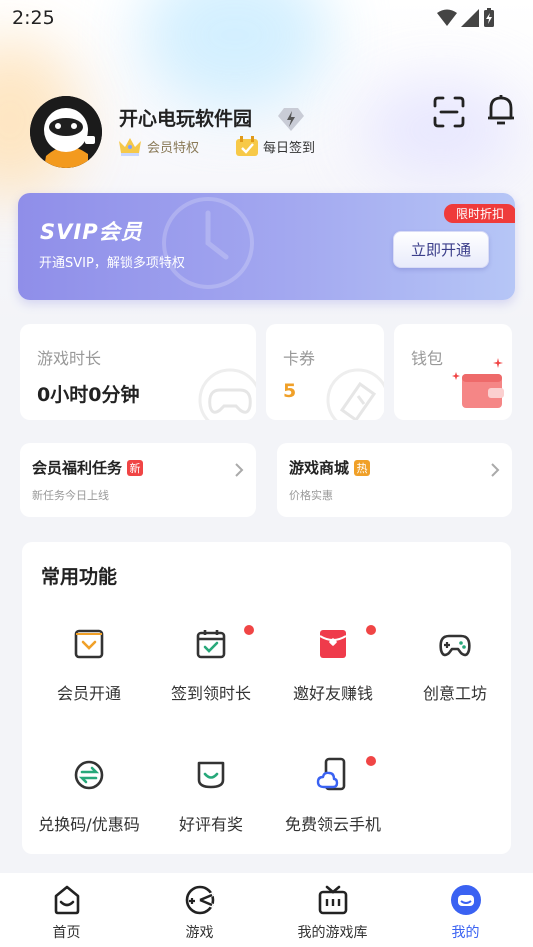  I want to click on nav-games: 游戏, so click(199, 910).